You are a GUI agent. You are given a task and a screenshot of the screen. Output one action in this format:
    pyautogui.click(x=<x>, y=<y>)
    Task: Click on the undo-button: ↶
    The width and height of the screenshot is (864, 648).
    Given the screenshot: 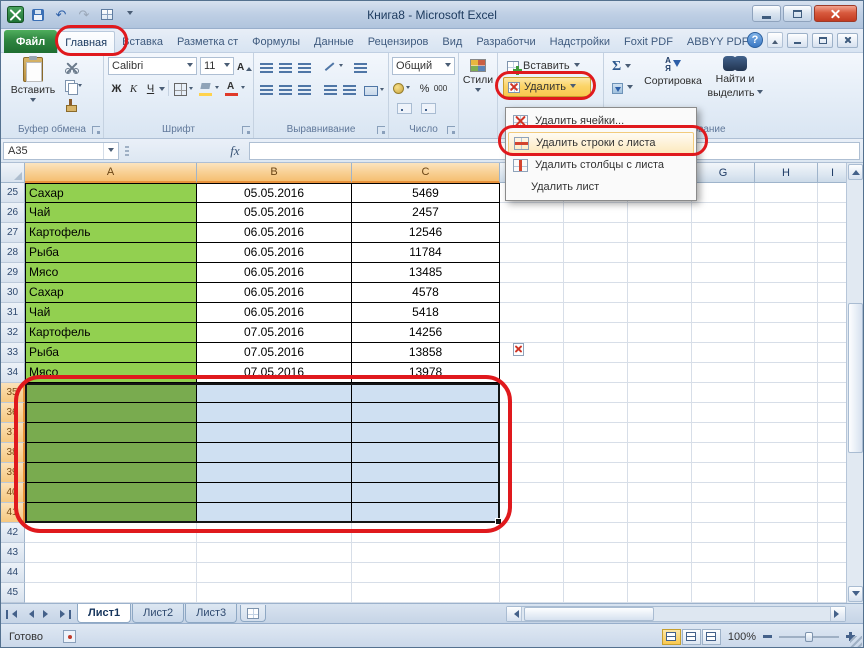 What is the action you would take?
    pyautogui.click(x=61, y=15)
    